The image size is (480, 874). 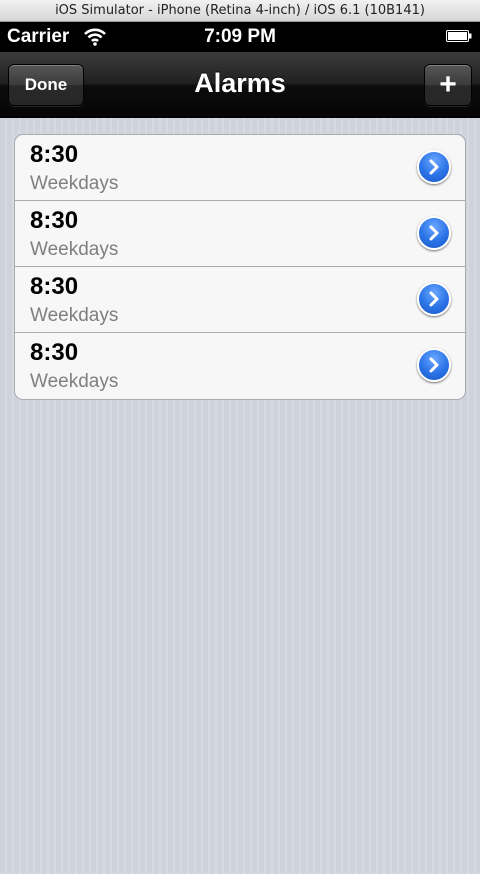 I want to click on add-alarm-button: +, so click(x=448, y=85).